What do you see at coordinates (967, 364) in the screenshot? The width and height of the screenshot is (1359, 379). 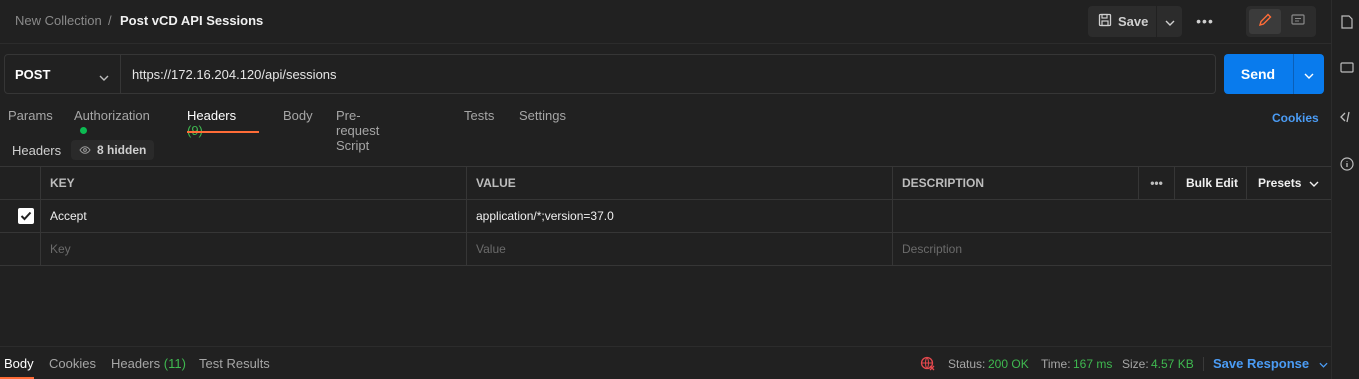 I see `status-label: Status:` at bounding box center [967, 364].